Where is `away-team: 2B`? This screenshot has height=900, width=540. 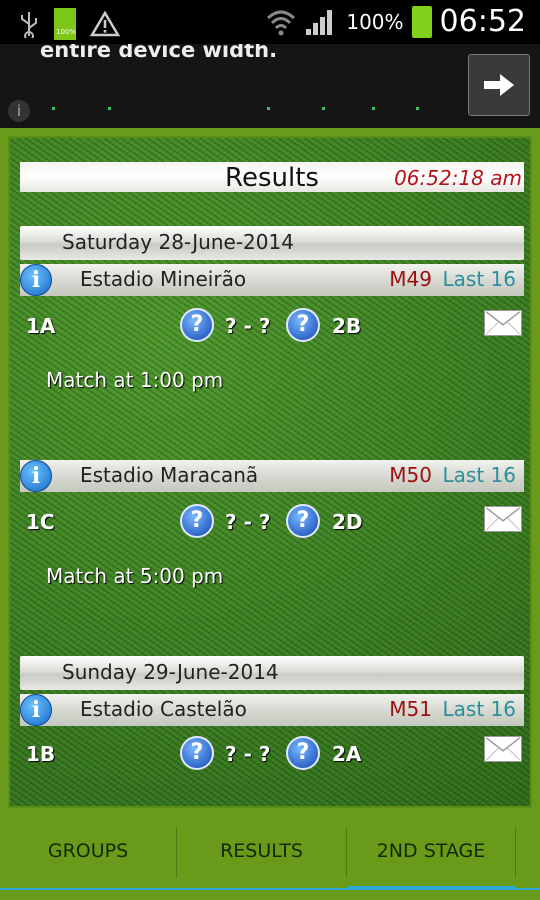
away-team: 2B is located at coordinates (347, 326).